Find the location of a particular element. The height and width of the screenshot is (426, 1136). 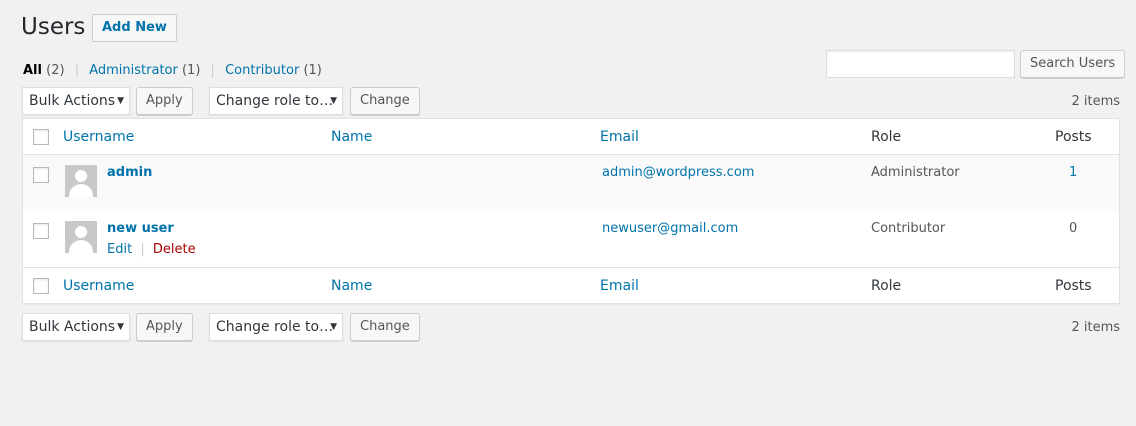

user-role: Contributor is located at coordinates (908, 228).